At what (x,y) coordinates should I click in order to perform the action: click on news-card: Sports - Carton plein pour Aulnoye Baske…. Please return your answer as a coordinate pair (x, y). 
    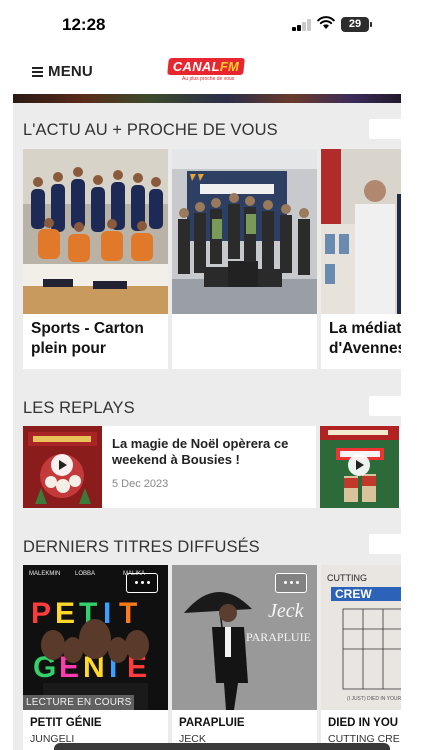
    Looking at the image, I should click on (95, 259).